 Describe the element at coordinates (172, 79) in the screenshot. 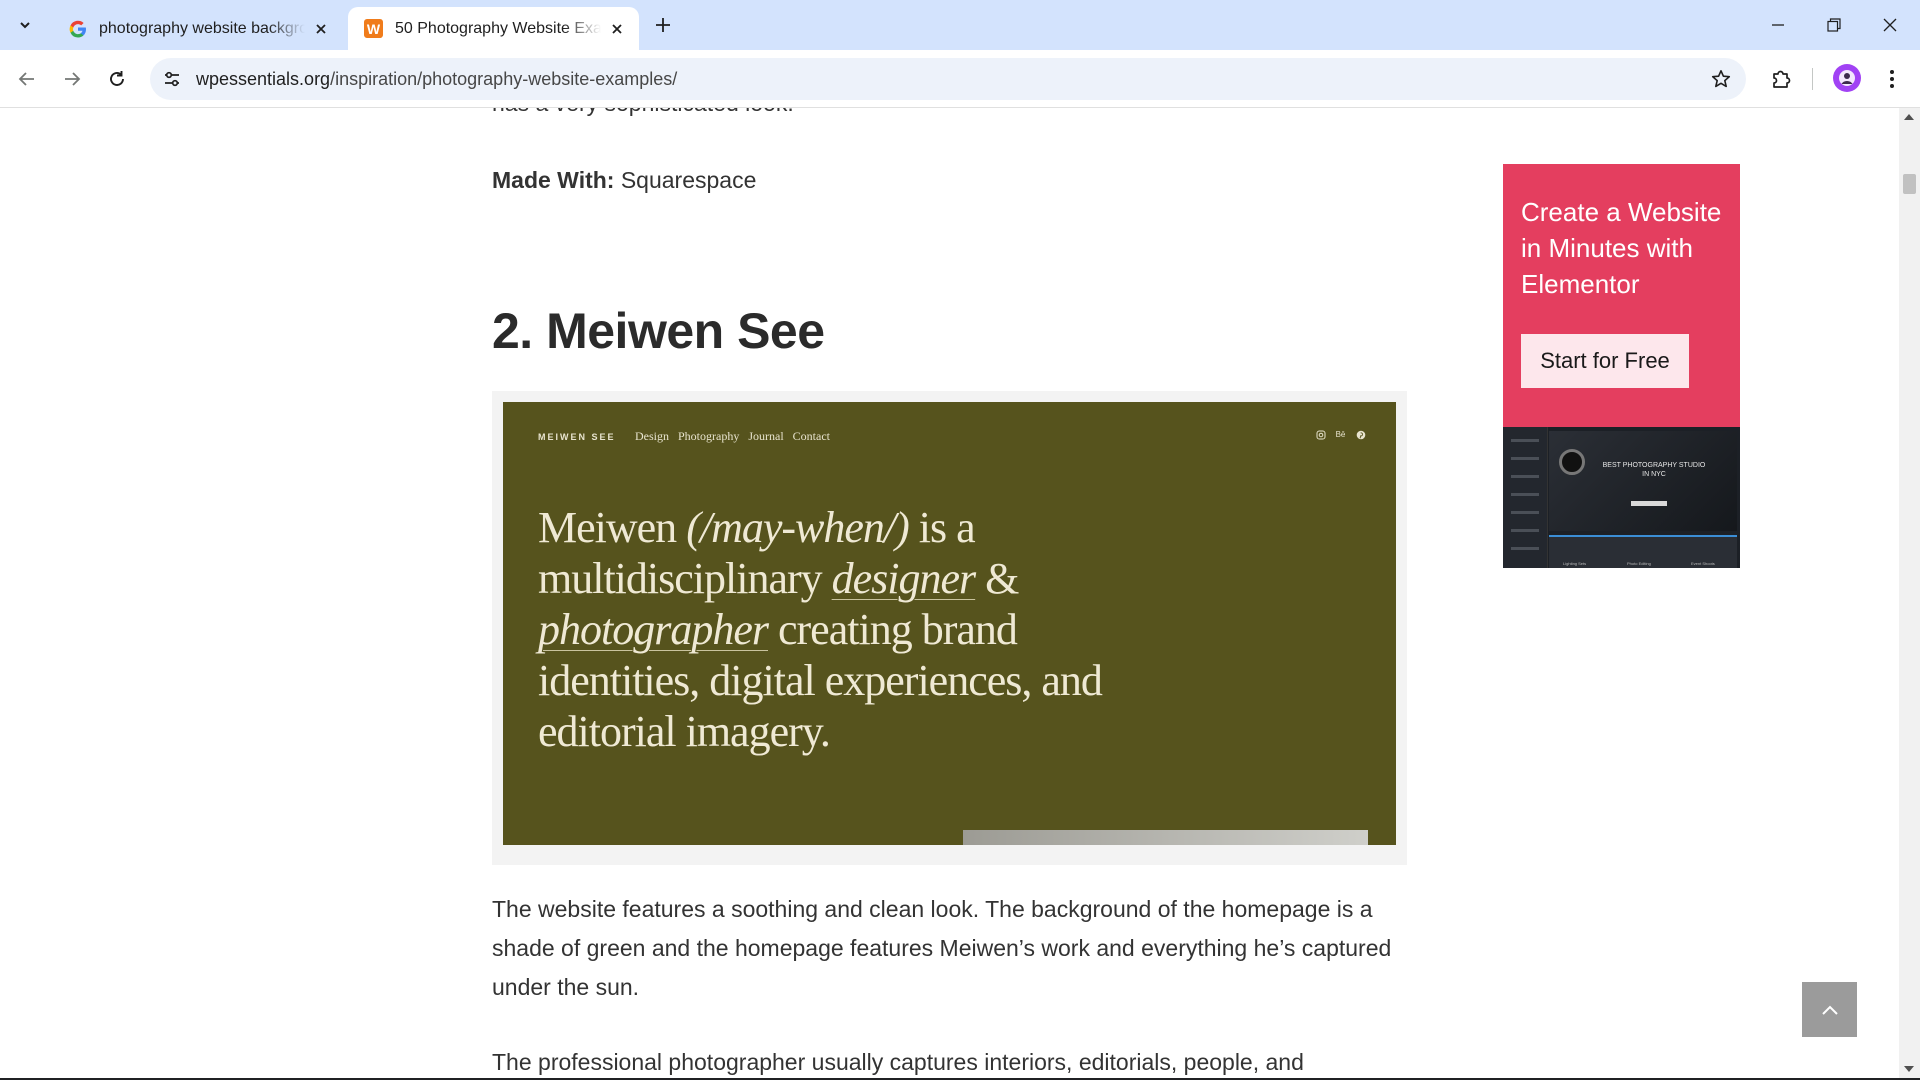

I see `site-info-icon` at that location.